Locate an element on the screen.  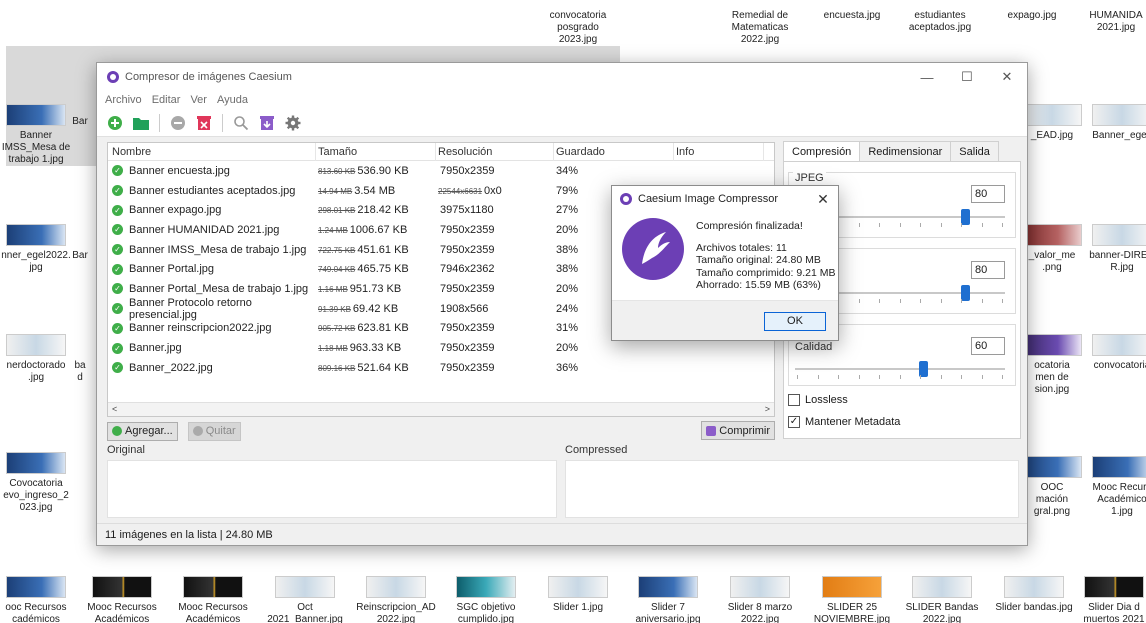
scroll-left-arrow: < is located at coordinates (114, 409).